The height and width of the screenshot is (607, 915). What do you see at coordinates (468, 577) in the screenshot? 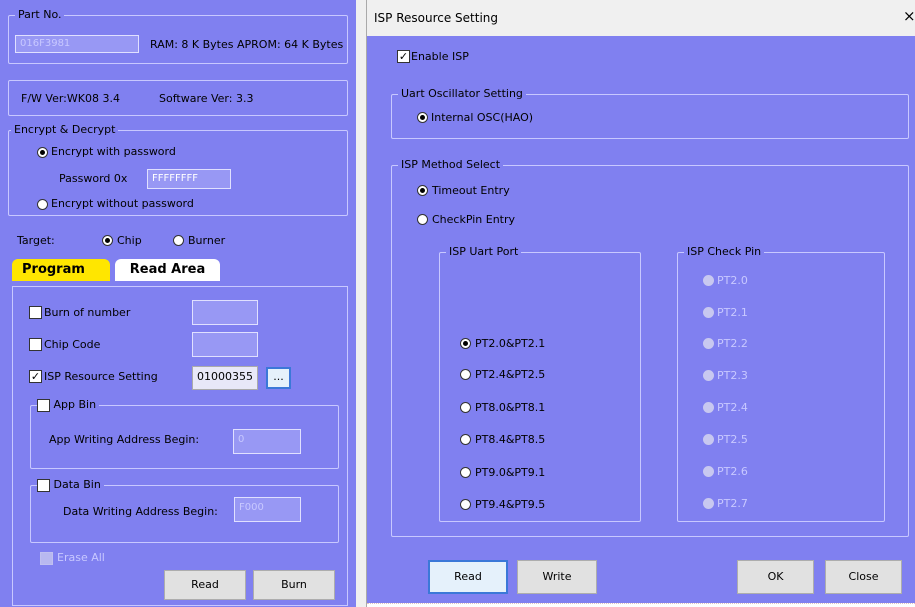
I see `dialog-read-button: Read` at bounding box center [468, 577].